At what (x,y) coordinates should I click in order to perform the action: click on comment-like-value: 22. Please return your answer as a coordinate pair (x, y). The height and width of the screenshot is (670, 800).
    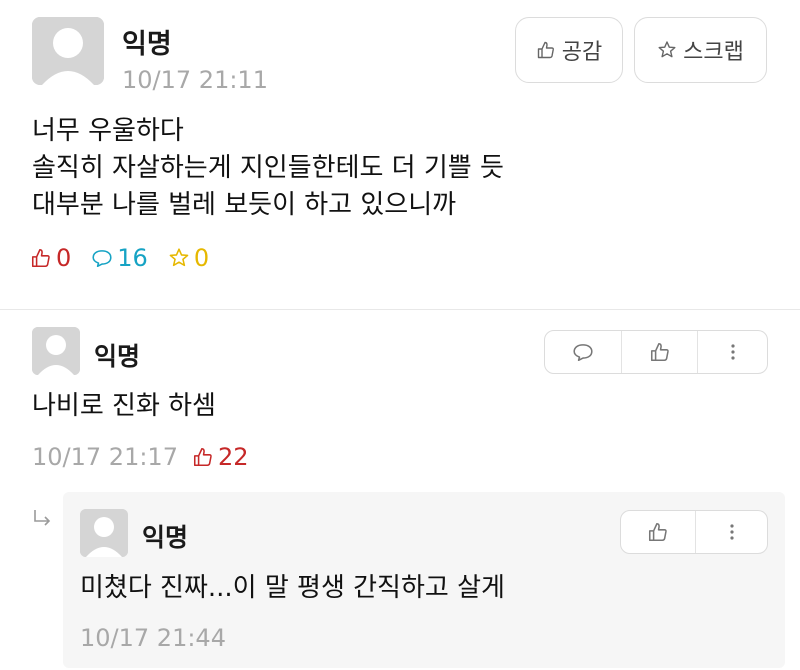
    Looking at the image, I should click on (233, 457).